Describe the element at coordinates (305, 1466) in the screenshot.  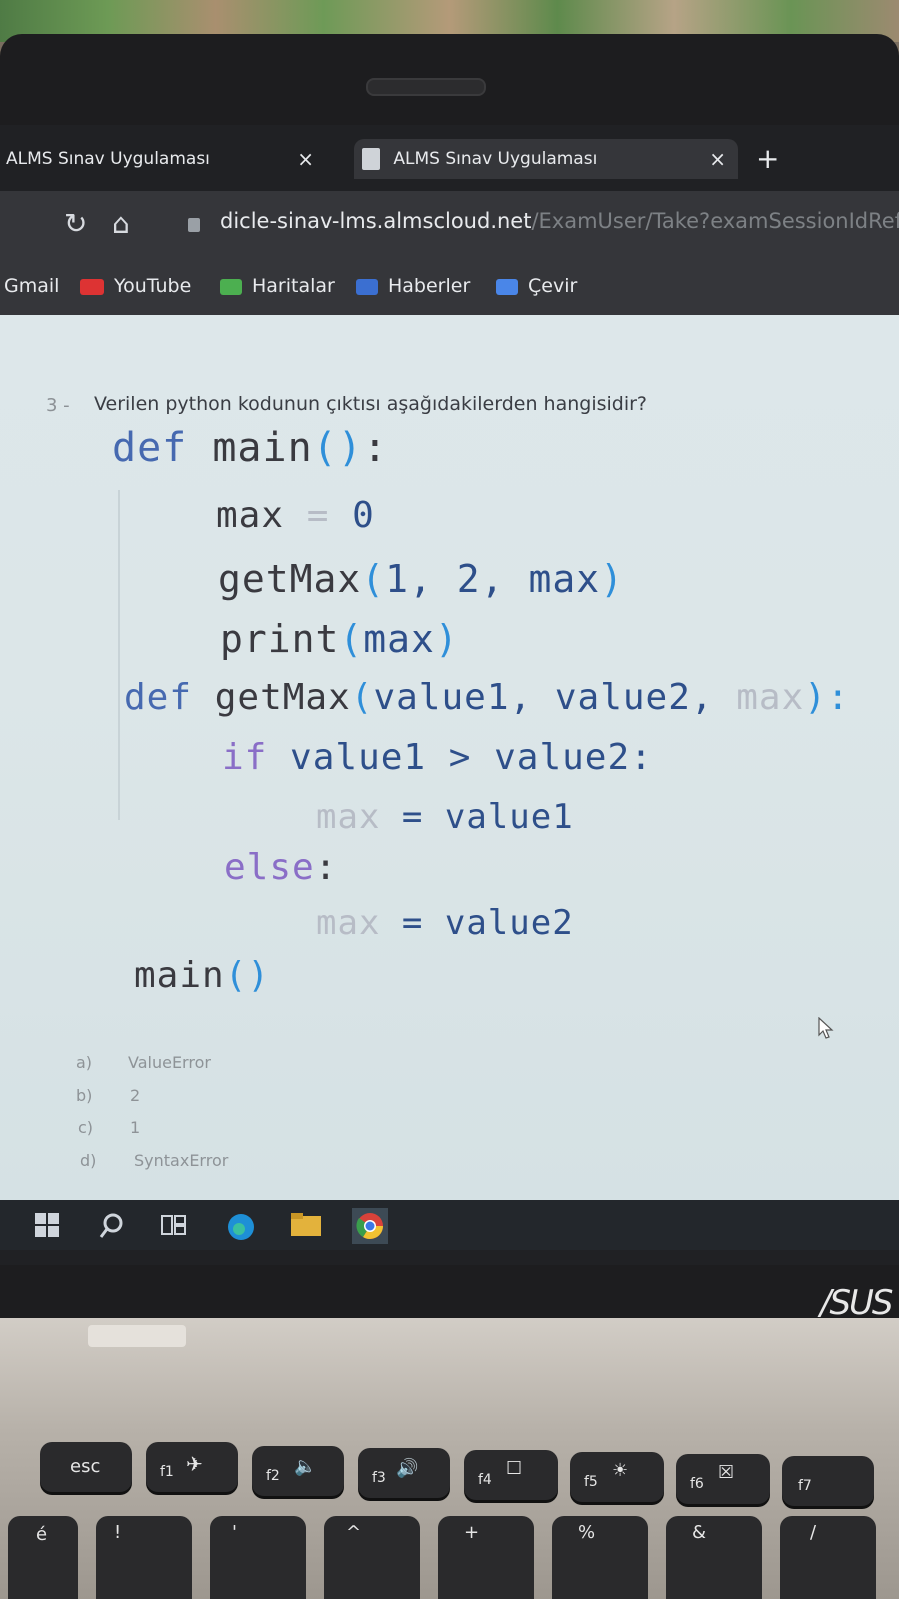
I see `volume-mute-icon: 🔈` at that location.